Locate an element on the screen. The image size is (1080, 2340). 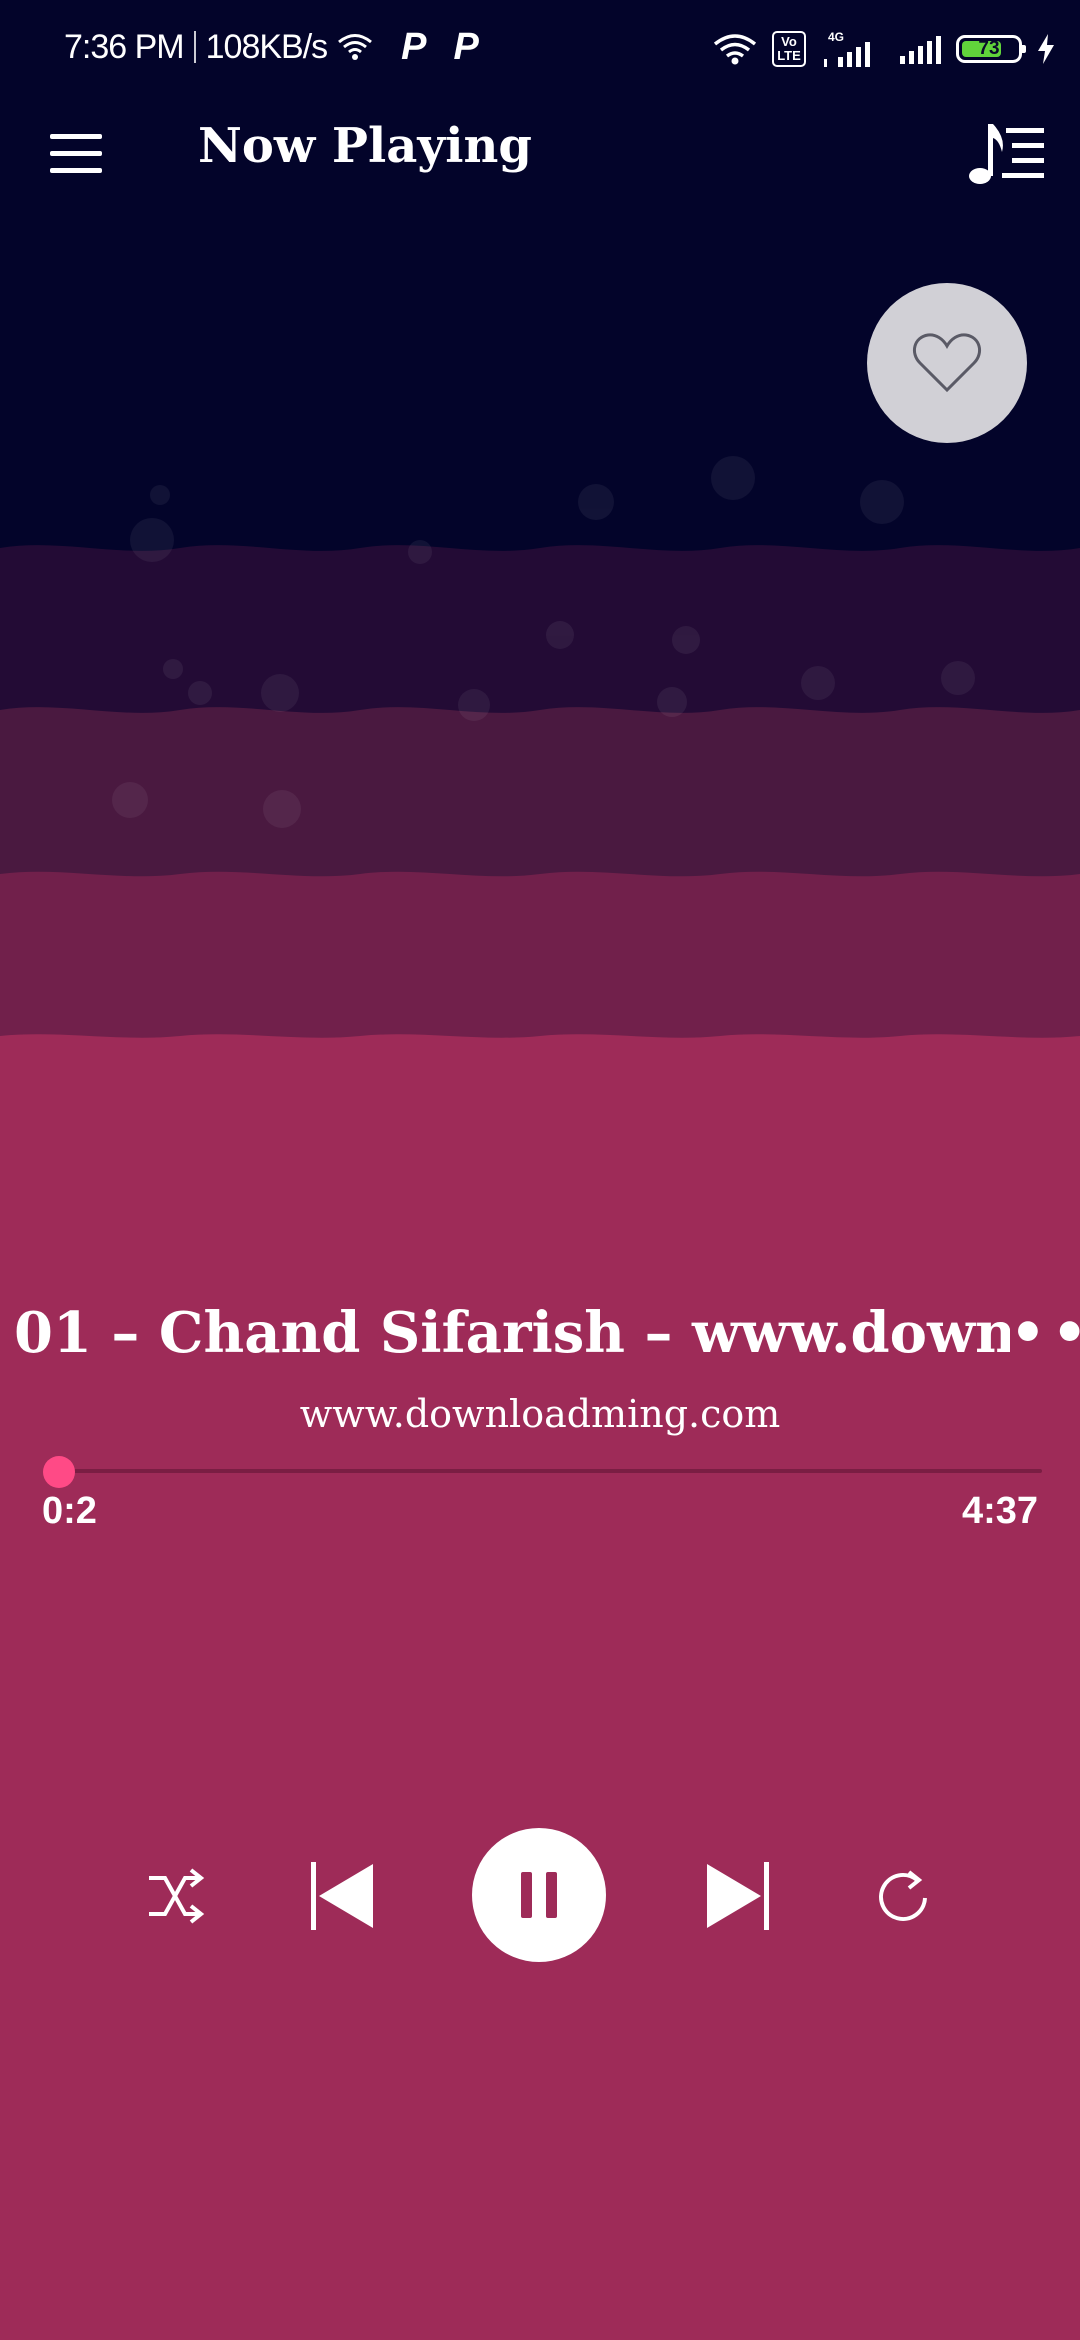
status-separator is located at coordinates (194, 47).